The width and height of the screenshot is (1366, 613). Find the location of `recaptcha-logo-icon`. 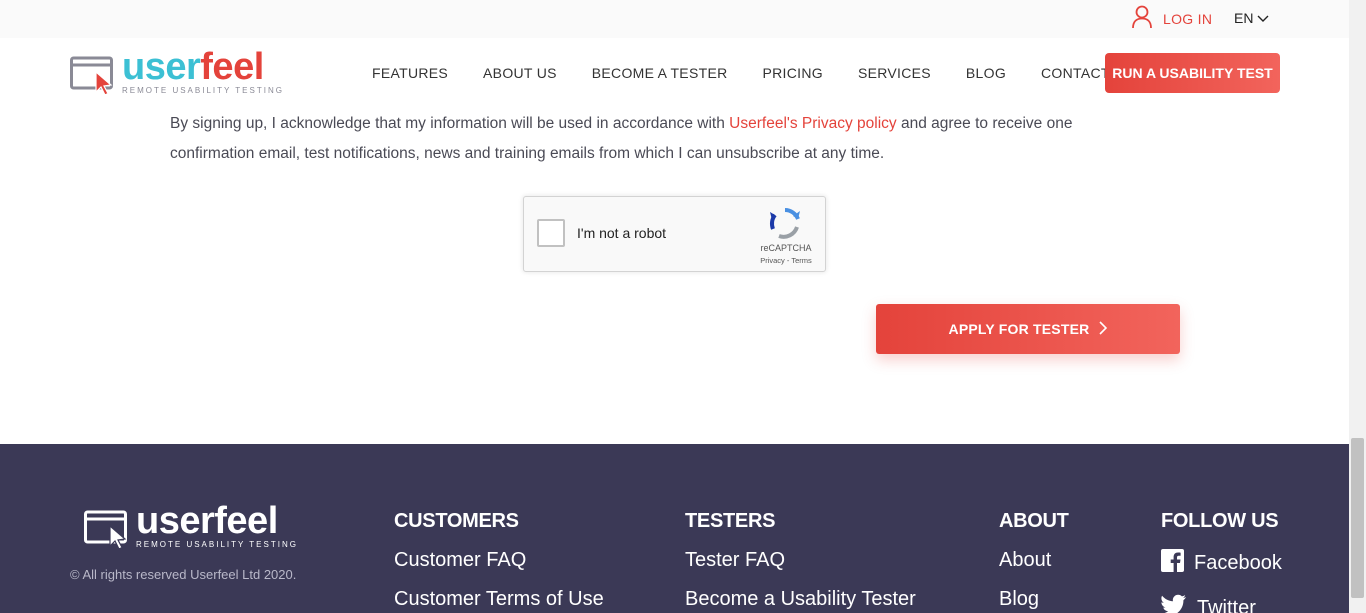

recaptcha-logo-icon is located at coordinates (785, 224).